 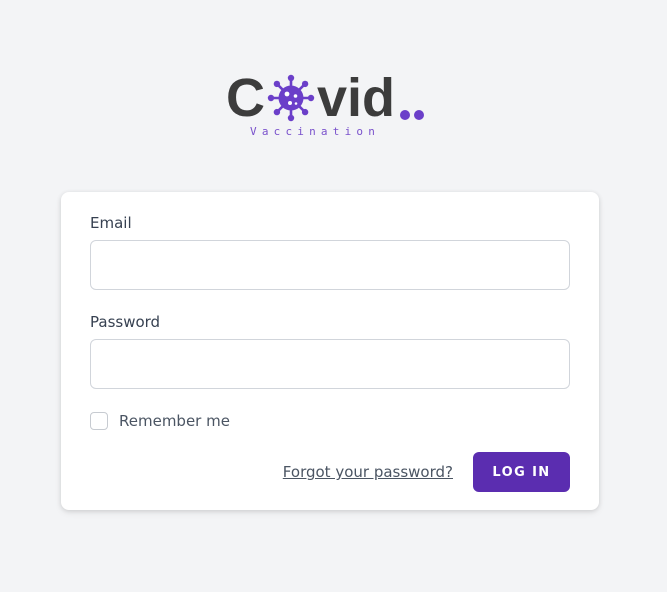 I want to click on email-label: Email, so click(x=111, y=223).